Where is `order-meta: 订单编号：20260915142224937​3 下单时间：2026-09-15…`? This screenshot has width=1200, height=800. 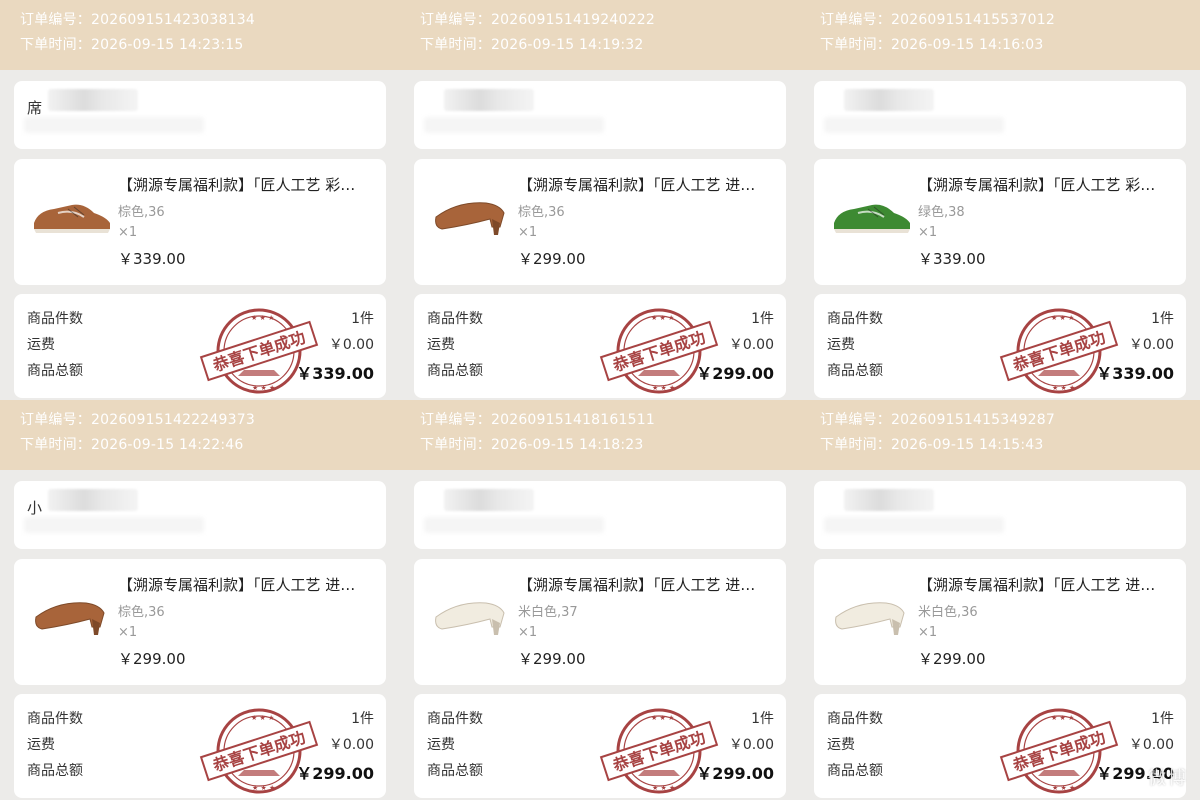
order-meta: 订单编号：20260915142224937​3 下单时间：2026-09-15… is located at coordinates (137, 433).